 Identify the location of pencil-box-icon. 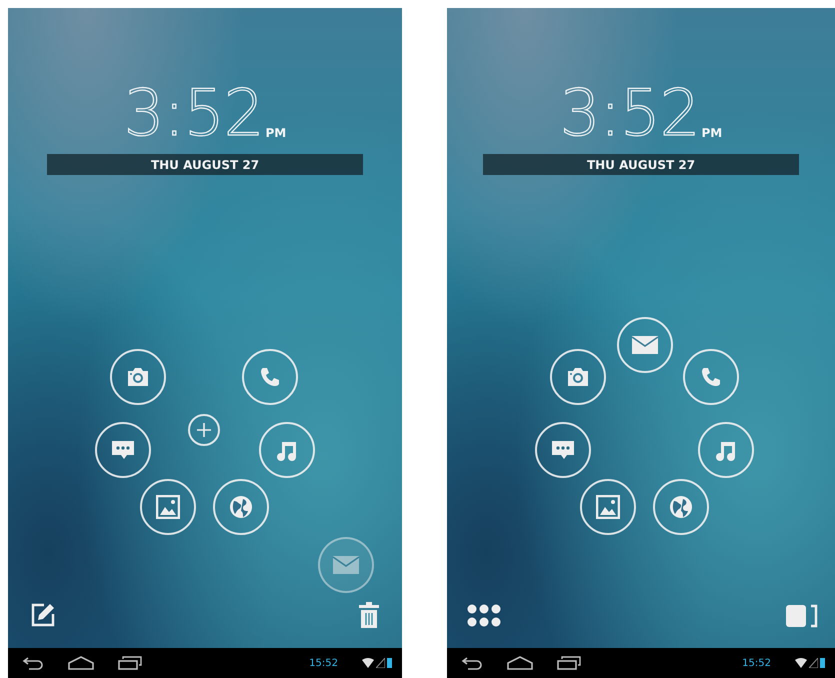
(43, 615).